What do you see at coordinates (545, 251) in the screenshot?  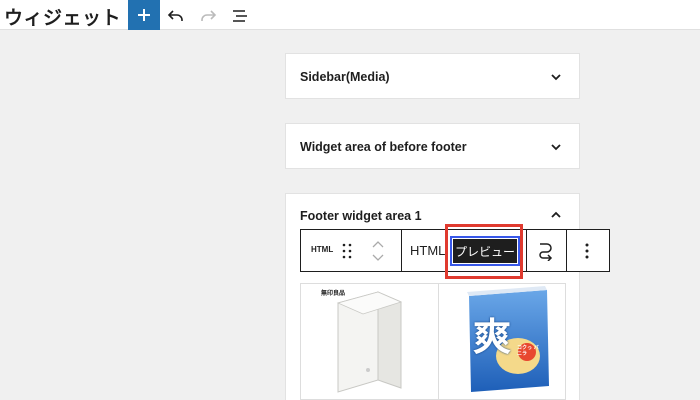 I see `transform-icon` at bounding box center [545, 251].